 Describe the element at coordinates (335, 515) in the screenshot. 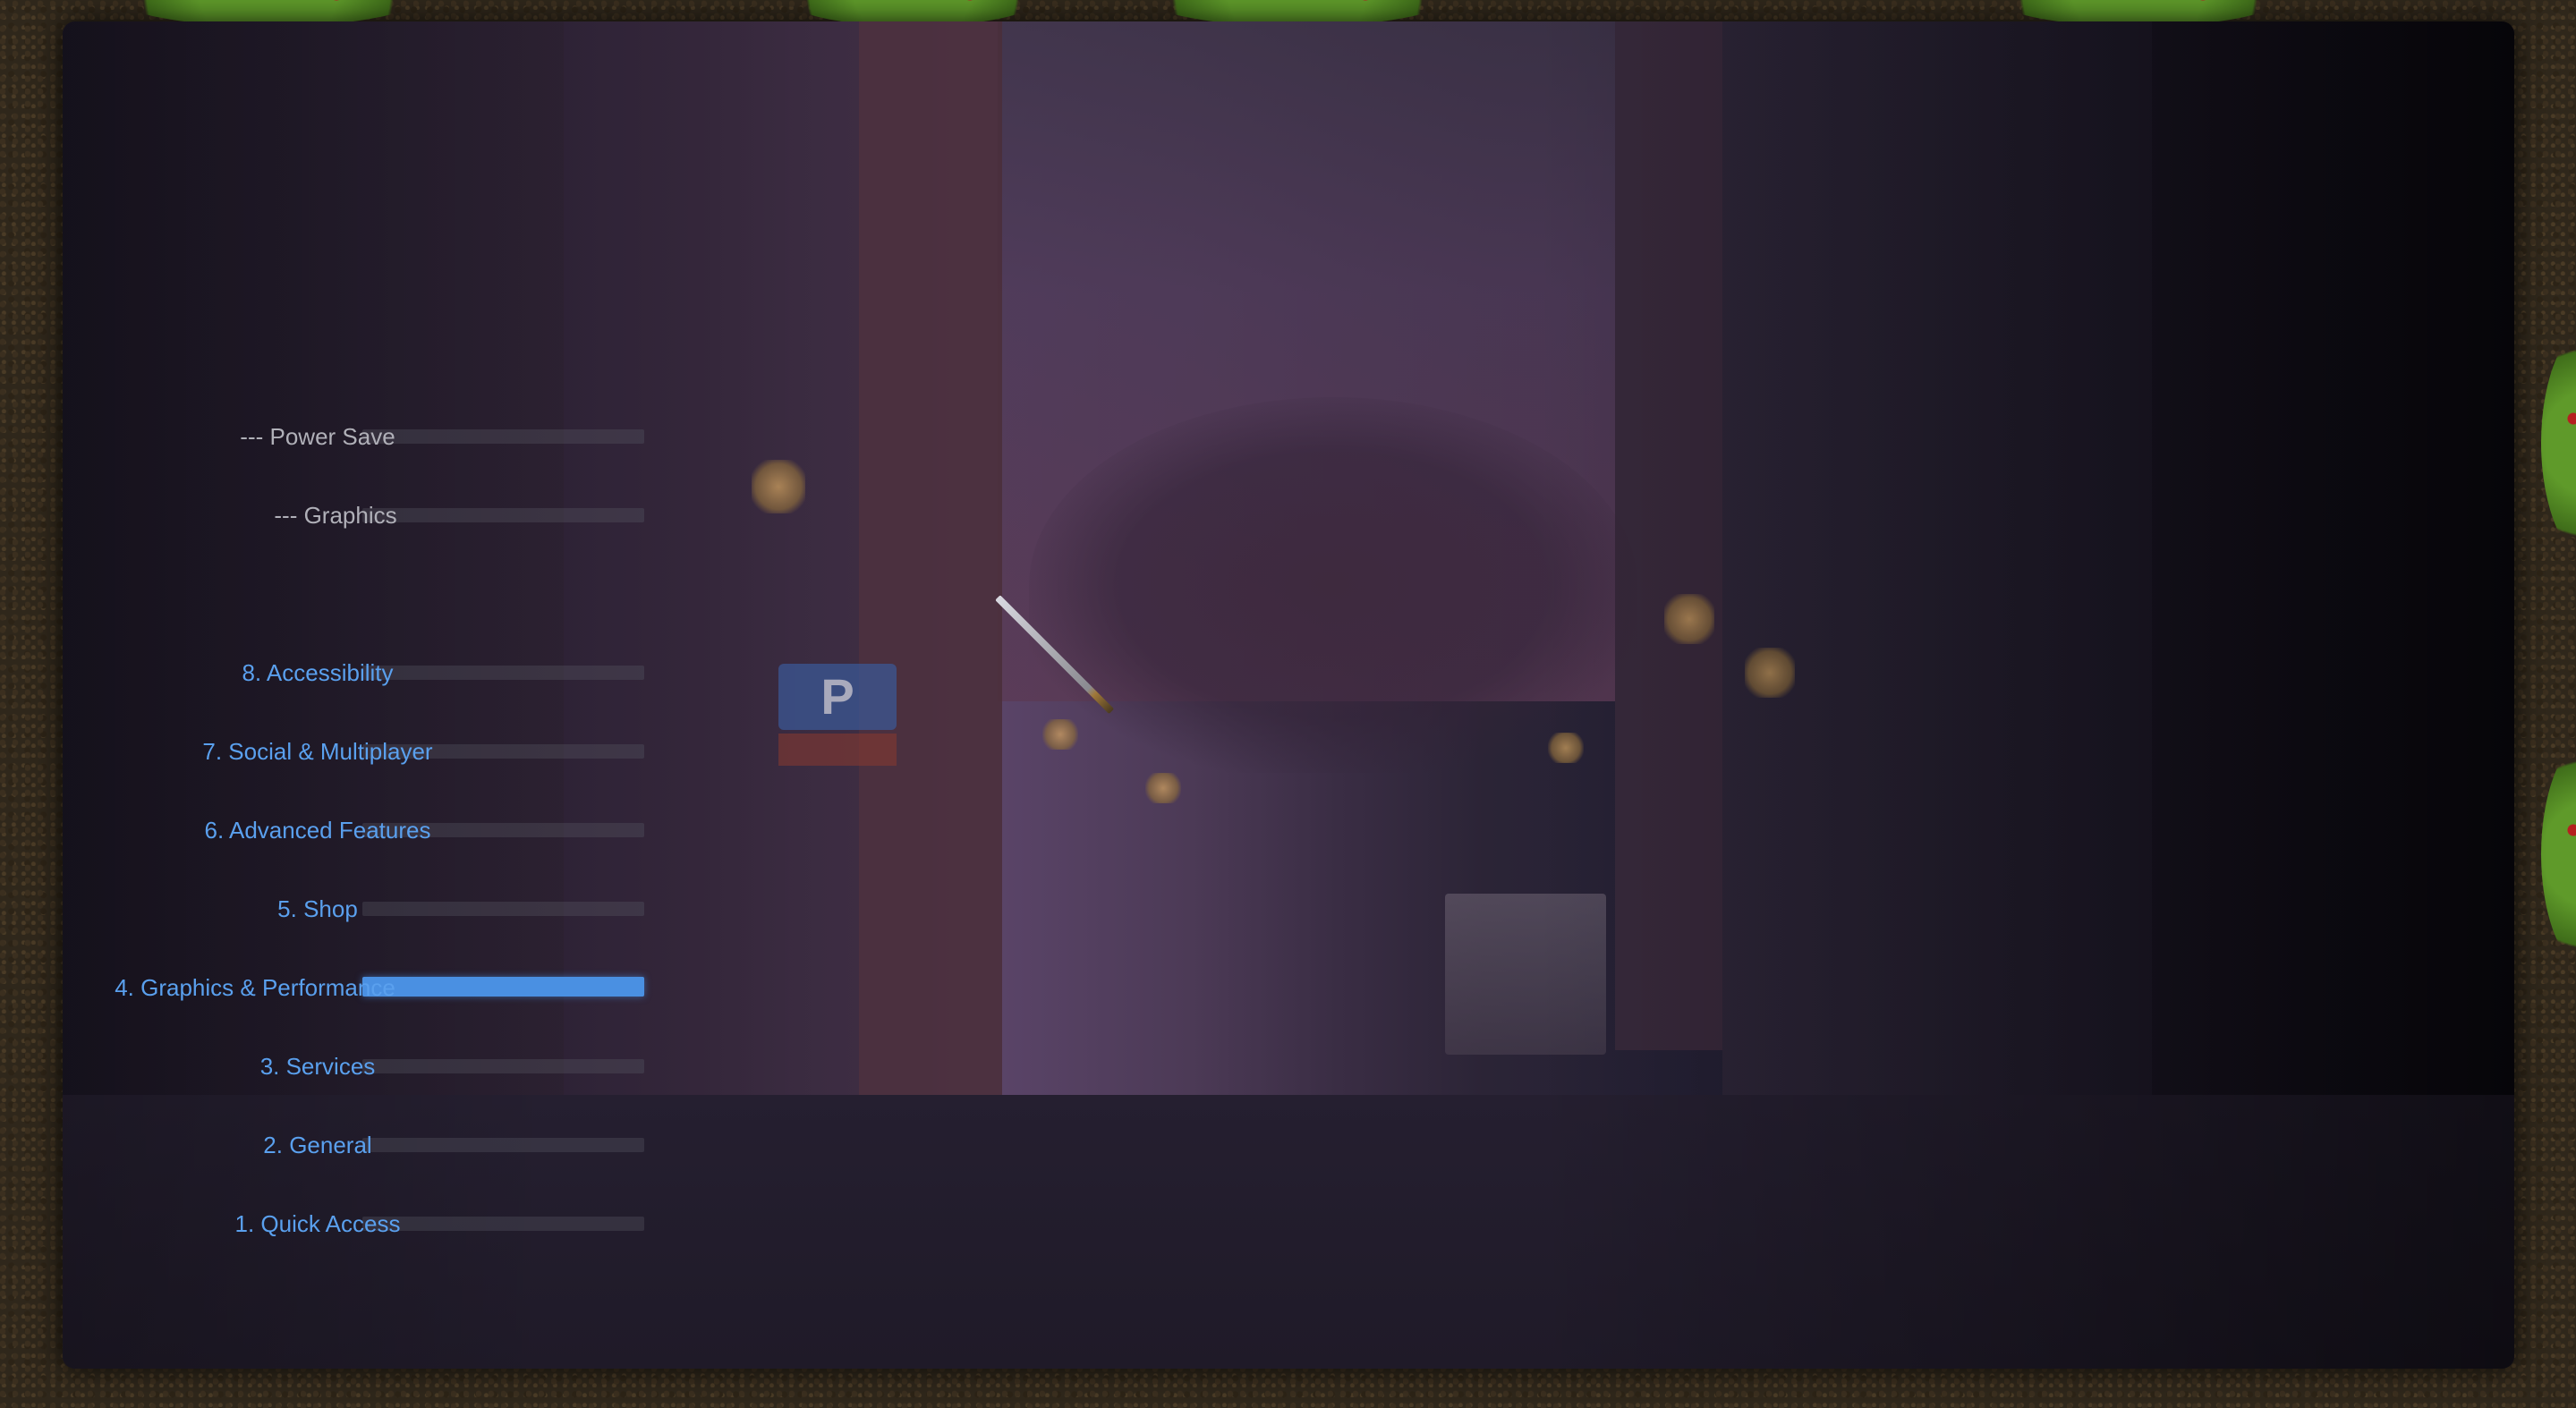

I see `menu-label: --- Graphics` at that location.